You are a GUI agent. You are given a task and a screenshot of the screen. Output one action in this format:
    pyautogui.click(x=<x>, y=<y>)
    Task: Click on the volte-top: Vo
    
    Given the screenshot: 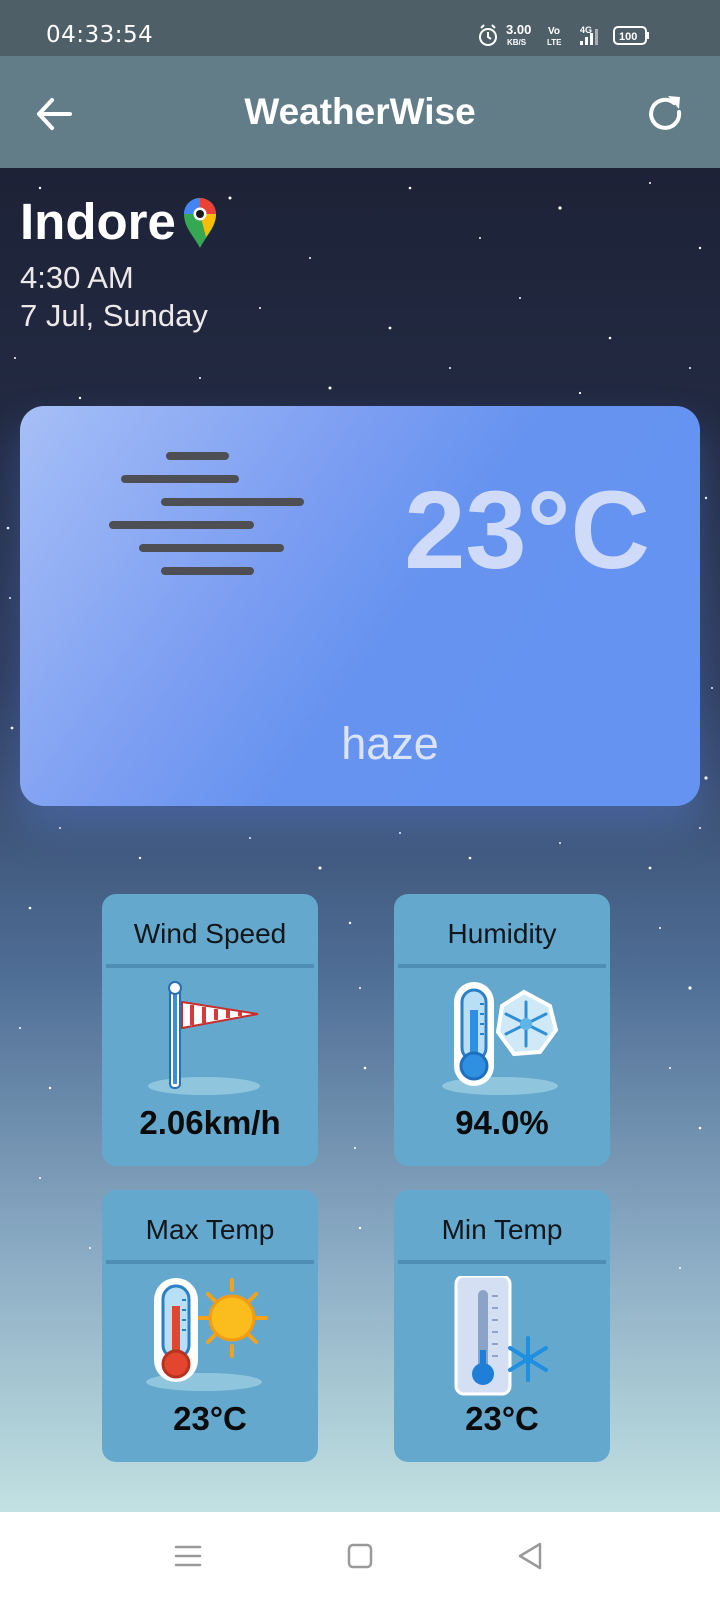 What is the action you would take?
    pyautogui.click(x=554, y=31)
    